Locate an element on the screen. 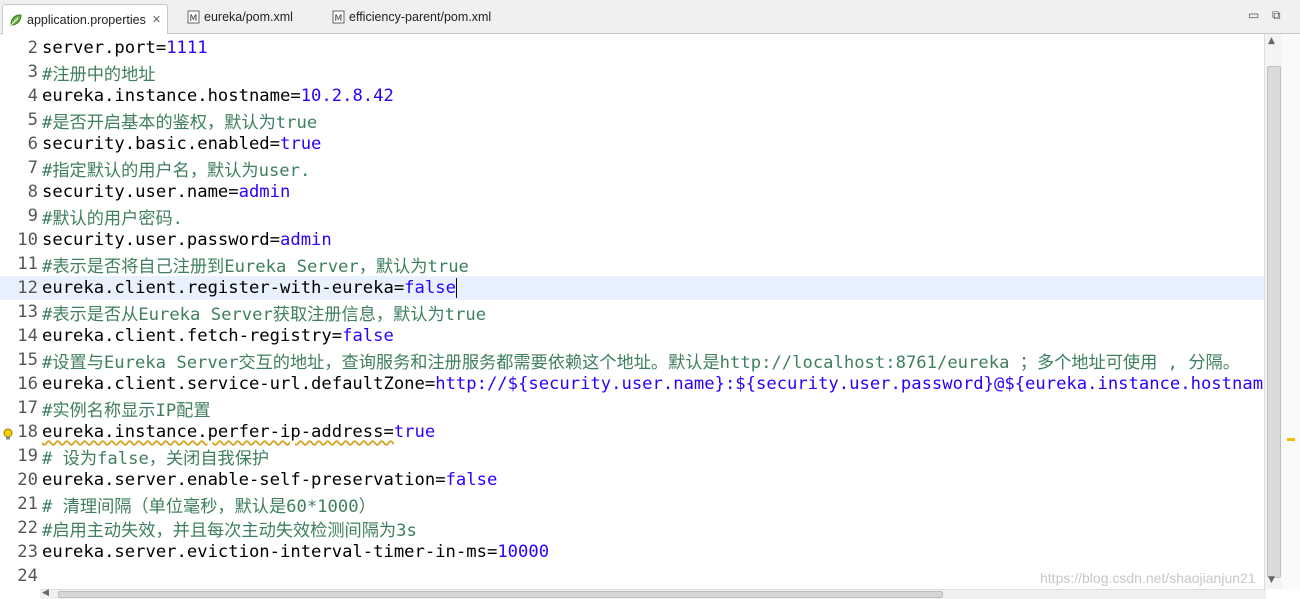  line-content: security.basic.enabled=true is located at coordinates (181, 144).